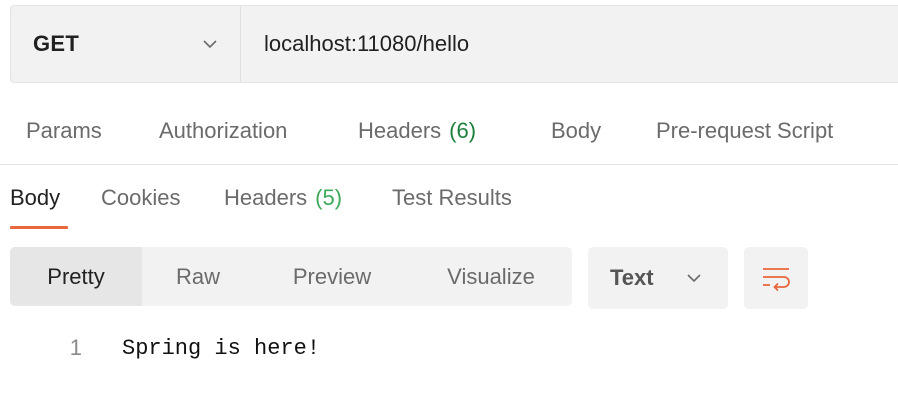 The width and height of the screenshot is (898, 418). I want to click on response-tabs: Body Cookies Headers (5) Test Results, so click(449, 200).